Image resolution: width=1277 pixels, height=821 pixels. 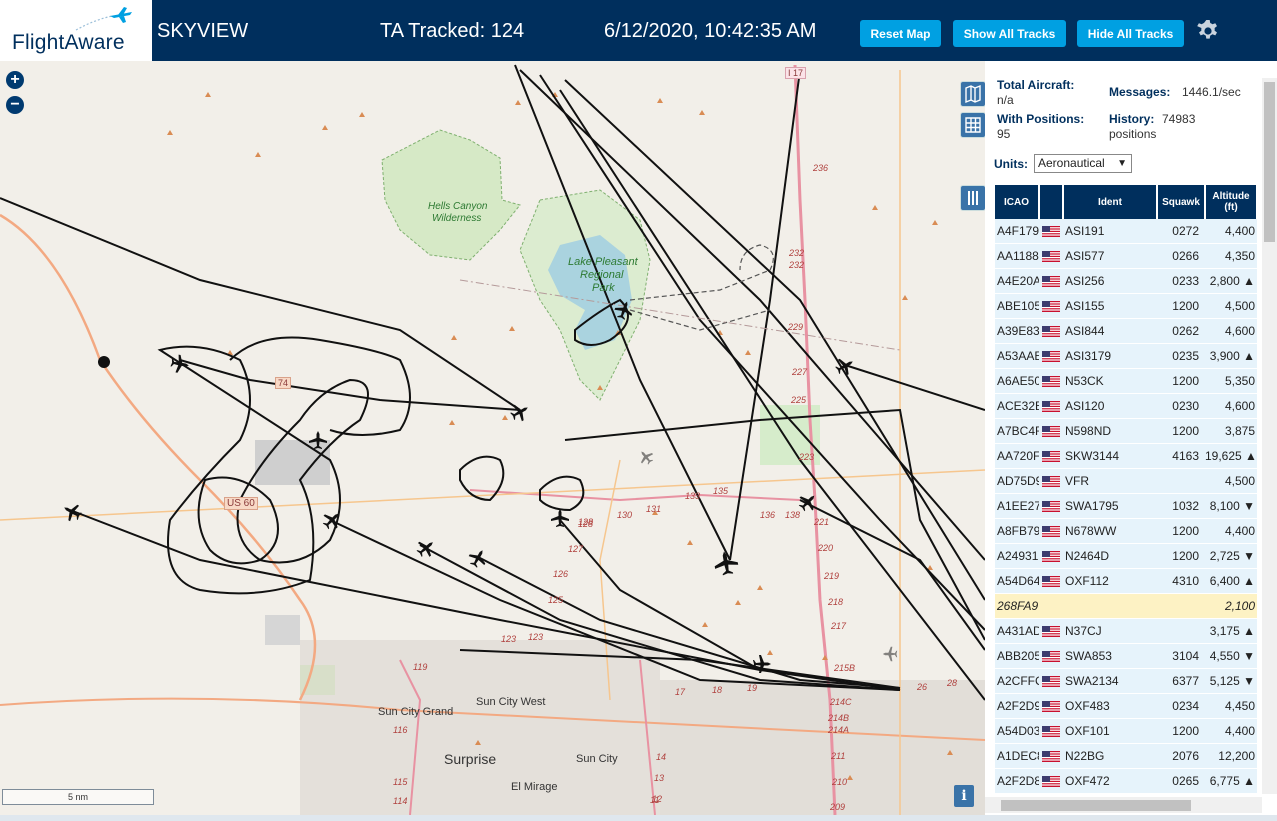 What do you see at coordinates (203, 31) in the screenshot?
I see `app-title: SKYVIEW` at bounding box center [203, 31].